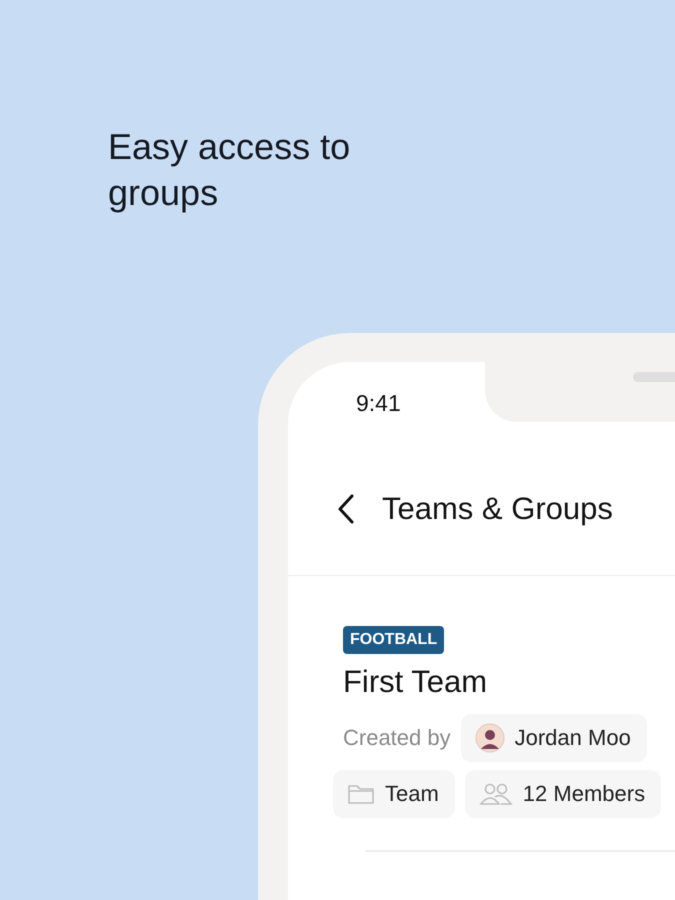 The image size is (675, 900). Describe the element at coordinates (394, 794) in the screenshot. I see `type-chip: Team` at that location.